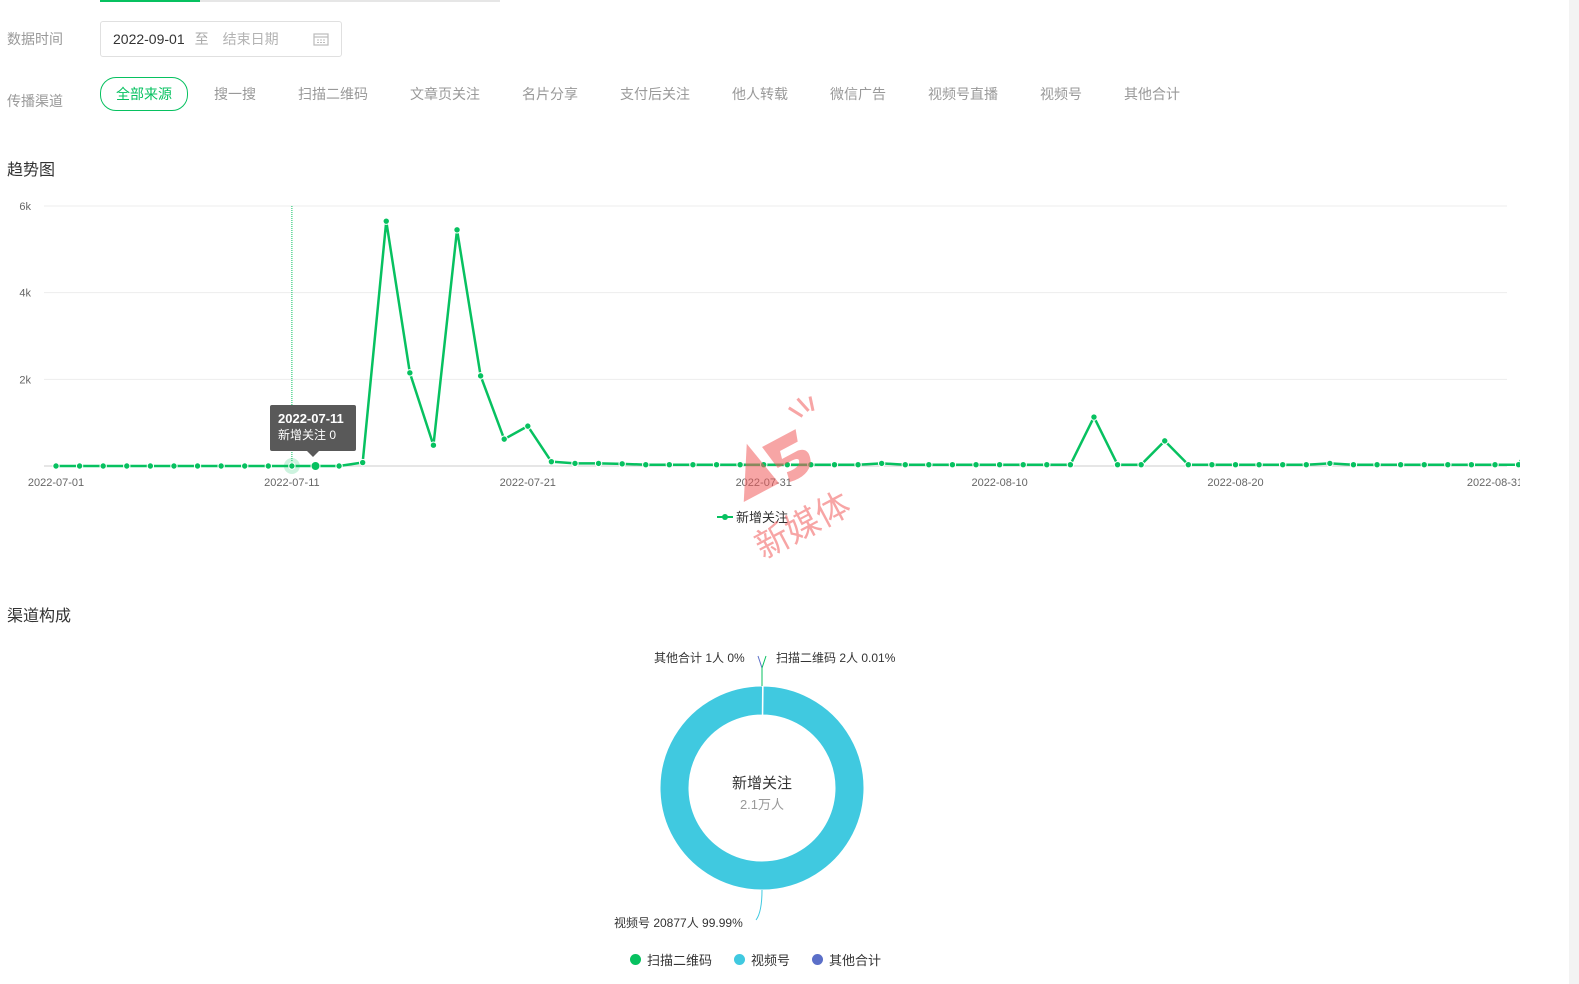 This screenshot has height=984, width=1579. What do you see at coordinates (550, 94) in the screenshot?
I see `channel-chip-card-share: 名片分享` at bounding box center [550, 94].